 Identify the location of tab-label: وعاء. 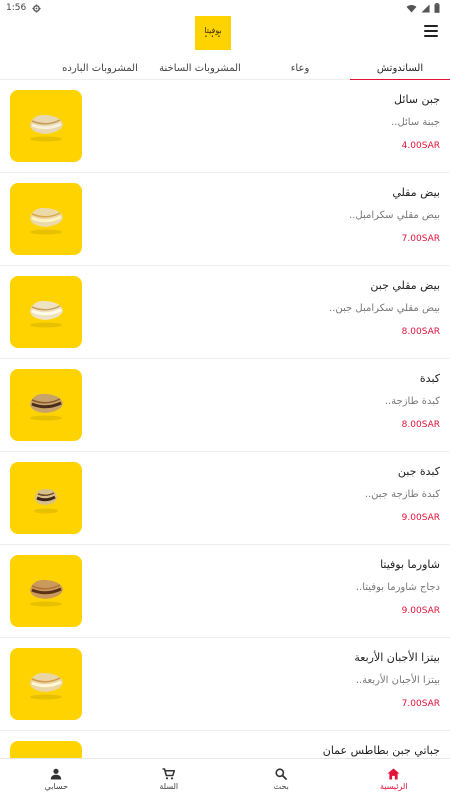
(300, 68).